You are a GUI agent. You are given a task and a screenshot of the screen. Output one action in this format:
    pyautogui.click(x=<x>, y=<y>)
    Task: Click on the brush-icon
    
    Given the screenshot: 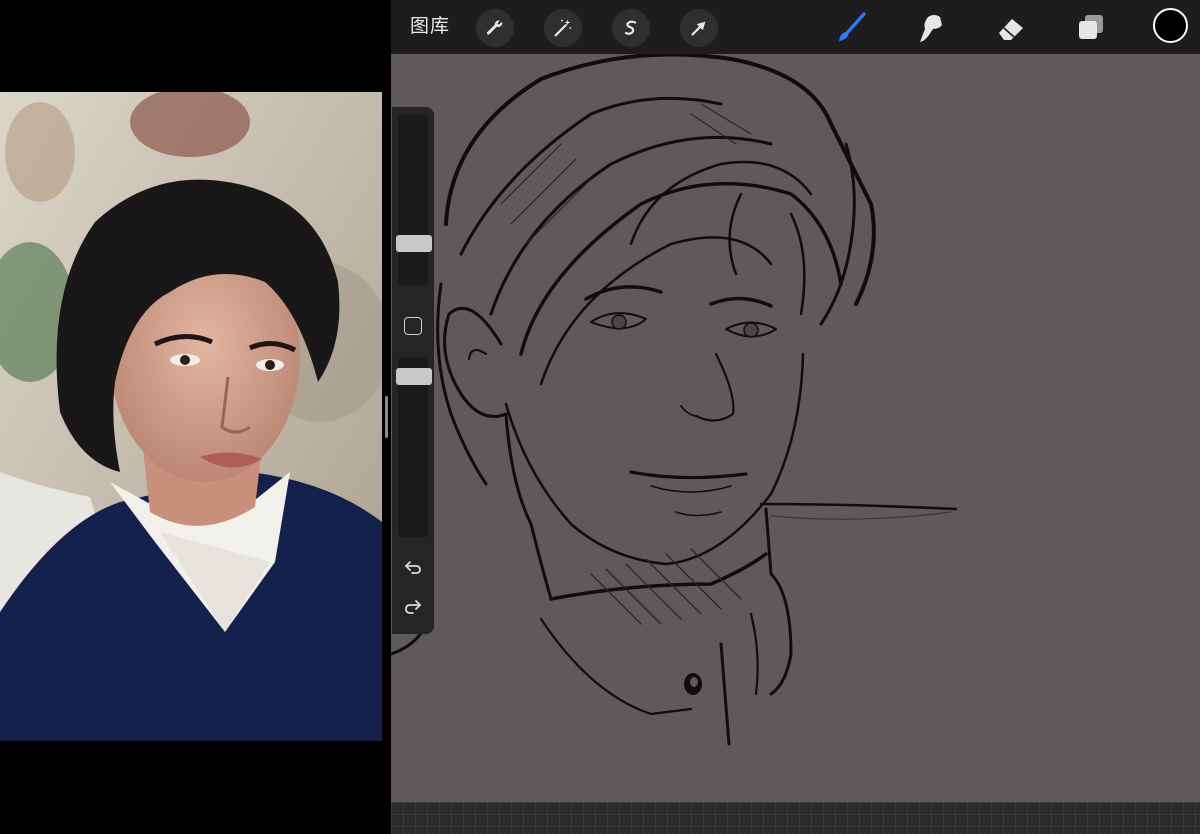 What is the action you would take?
    pyautogui.click(x=852, y=26)
    